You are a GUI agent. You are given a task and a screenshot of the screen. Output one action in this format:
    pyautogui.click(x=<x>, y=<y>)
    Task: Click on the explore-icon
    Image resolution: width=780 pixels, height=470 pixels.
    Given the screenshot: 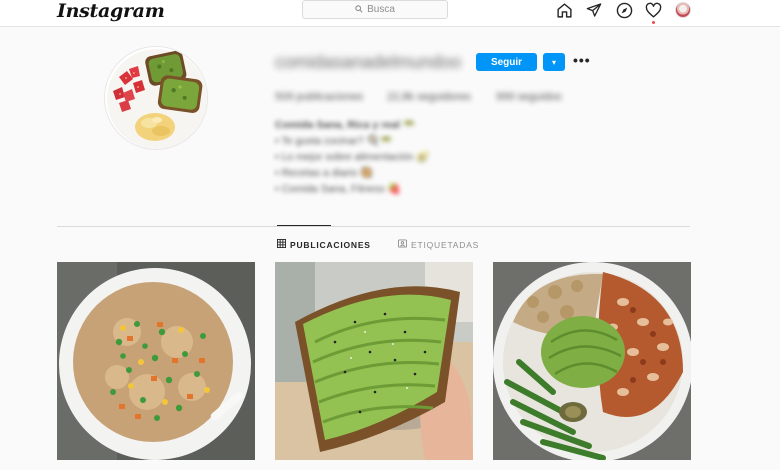 What is the action you would take?
    pyautogui.click(x=624, y=10)
    